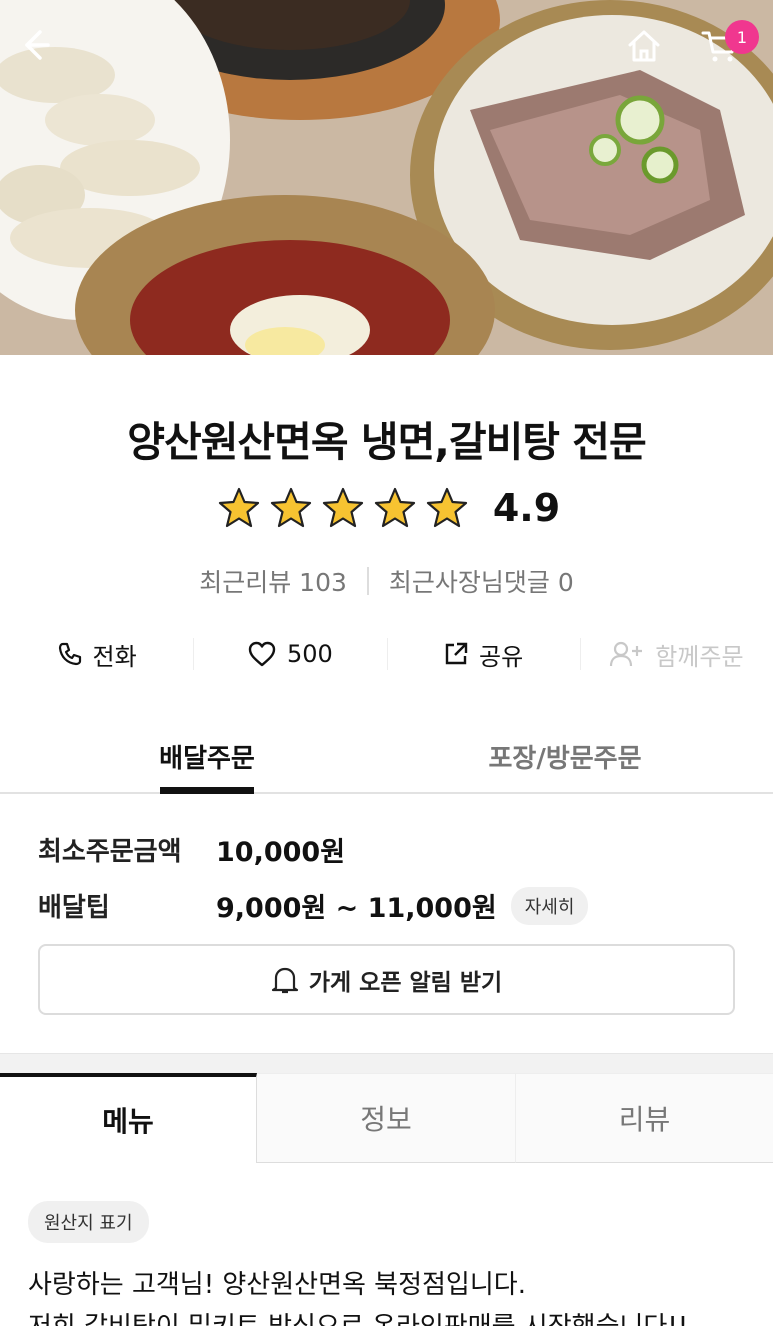 The image size is (773, 1326). What do you see at coordinates (405, 982) in the screenshot?
I see `open-notification-label: 가게 오픈 알림 받기` at bounding box center [405, 982].